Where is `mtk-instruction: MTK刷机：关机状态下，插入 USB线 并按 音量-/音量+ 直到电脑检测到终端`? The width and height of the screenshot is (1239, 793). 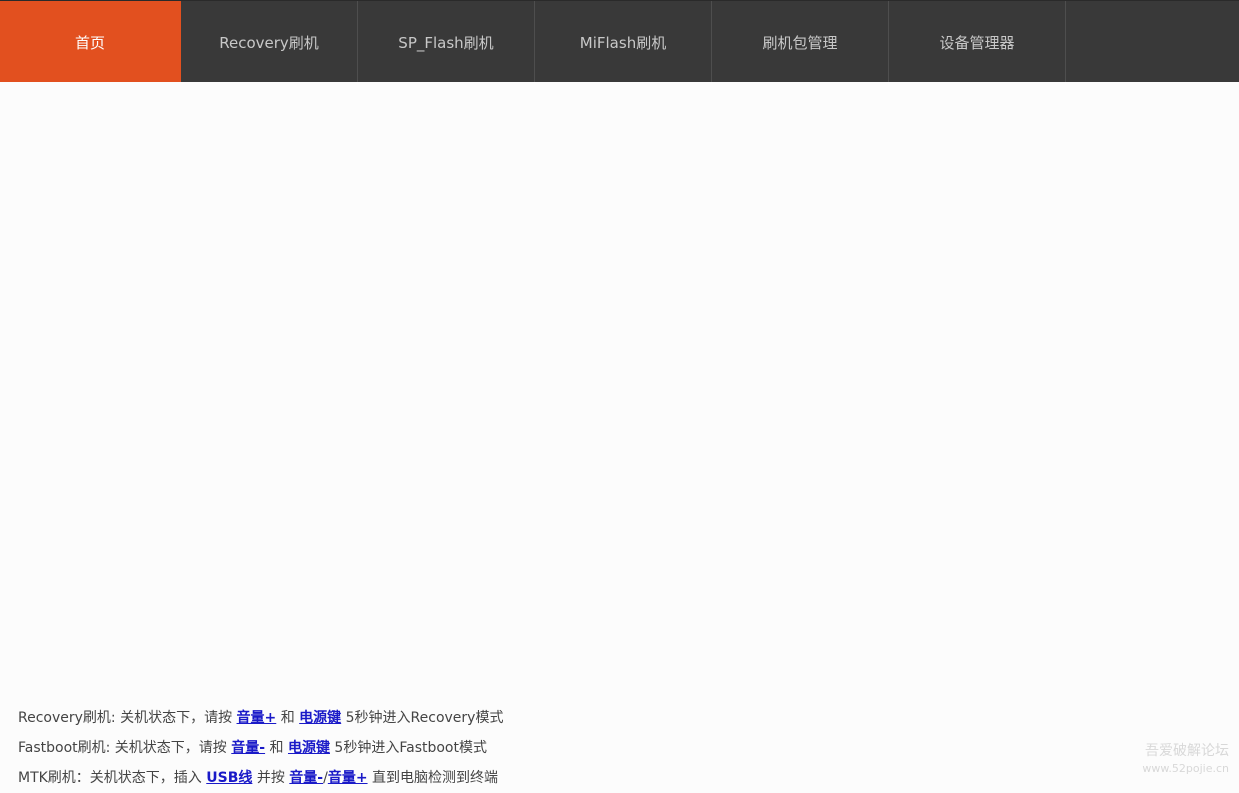
mtk-instruction: MTK刷机：关机状态下，插入 USB线 并按 音量-/音量+ 直到电脑检测到终端 is located at coordinates (260, 778).